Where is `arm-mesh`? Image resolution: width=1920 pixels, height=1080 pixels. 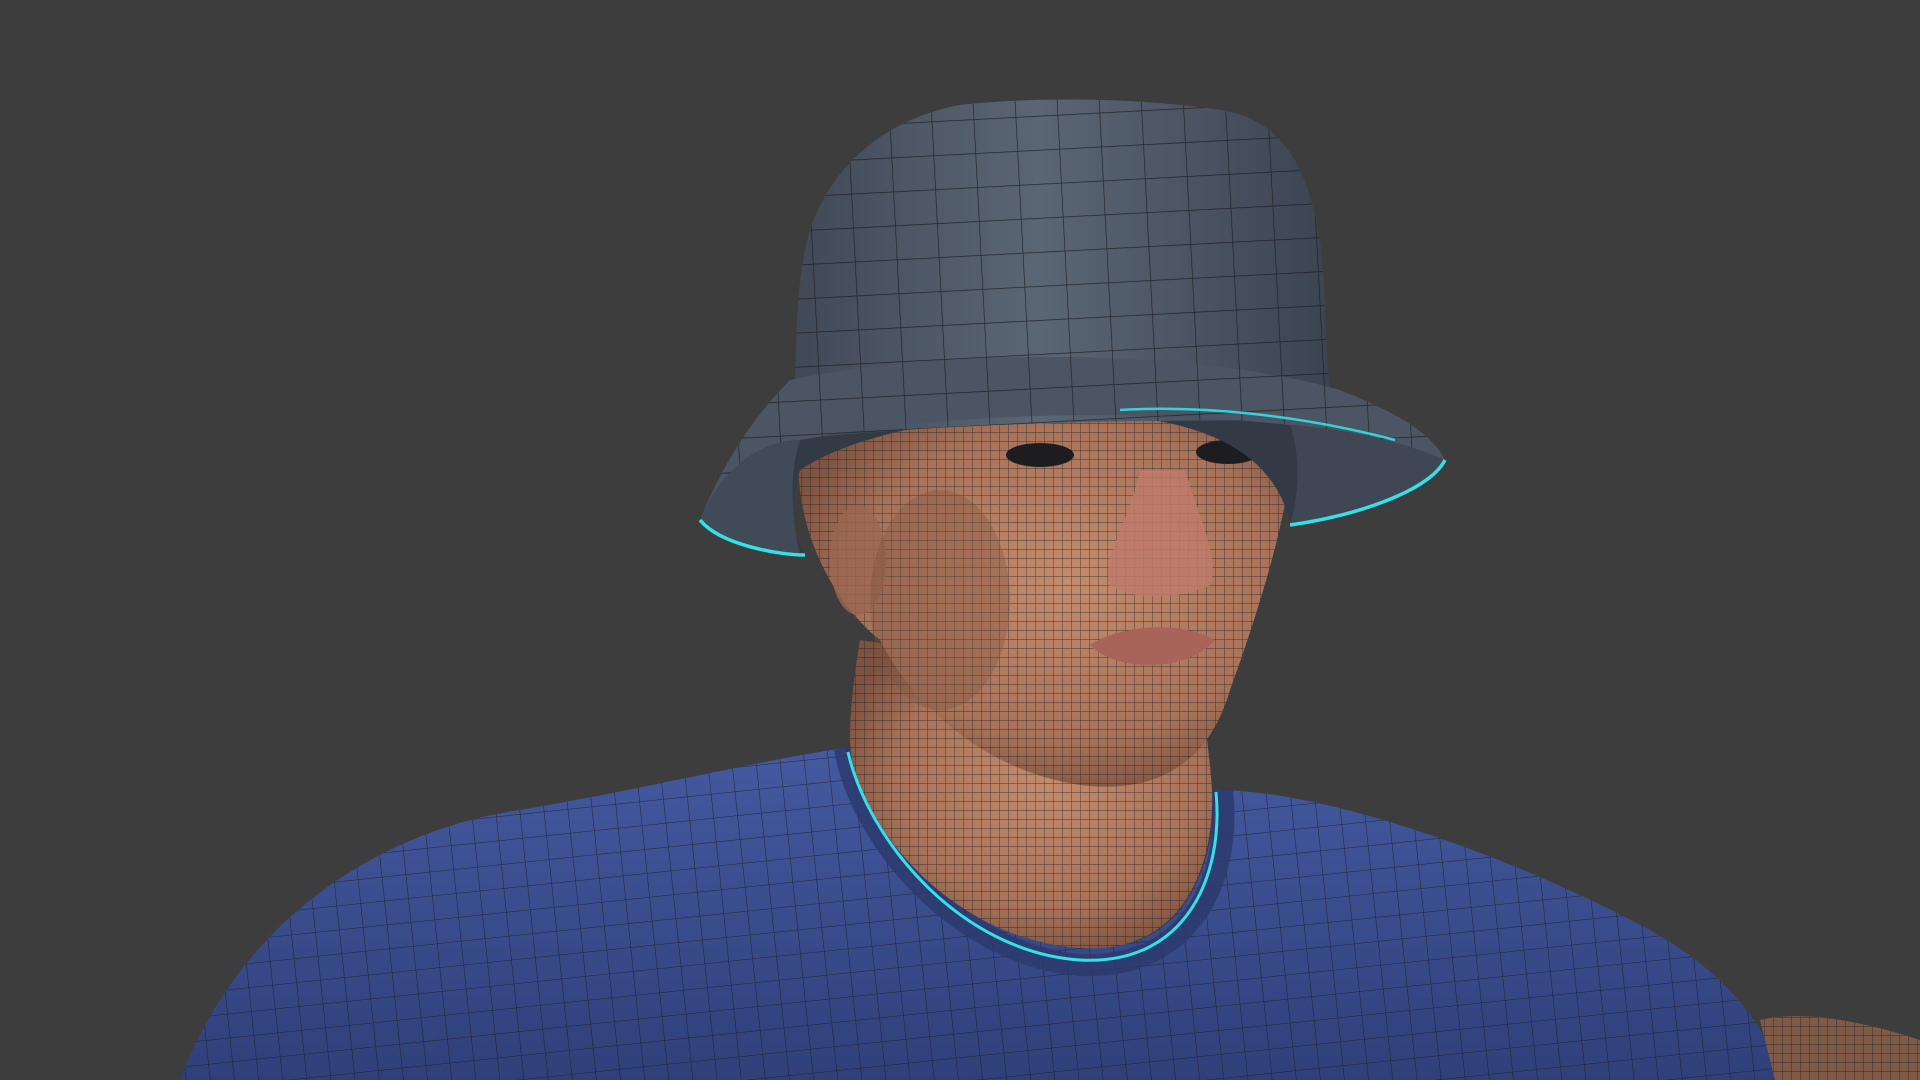 arm-mesh is located at coordinates (1840, 1048).